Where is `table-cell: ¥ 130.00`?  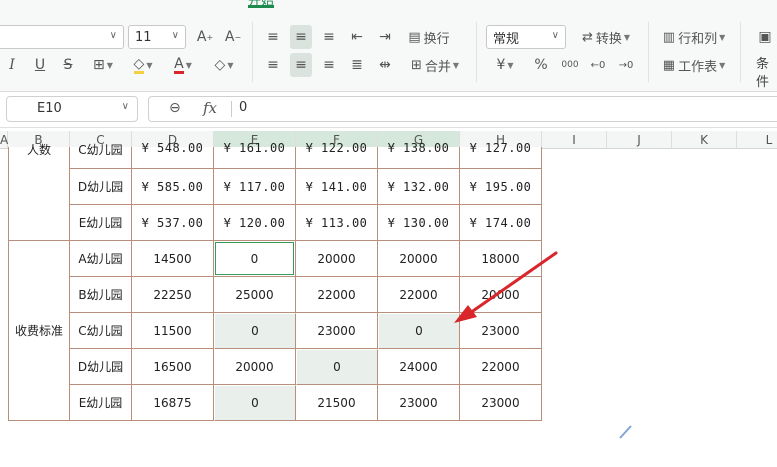 table-cell: ¥ 130.00 is located at coordinates (419, 223).